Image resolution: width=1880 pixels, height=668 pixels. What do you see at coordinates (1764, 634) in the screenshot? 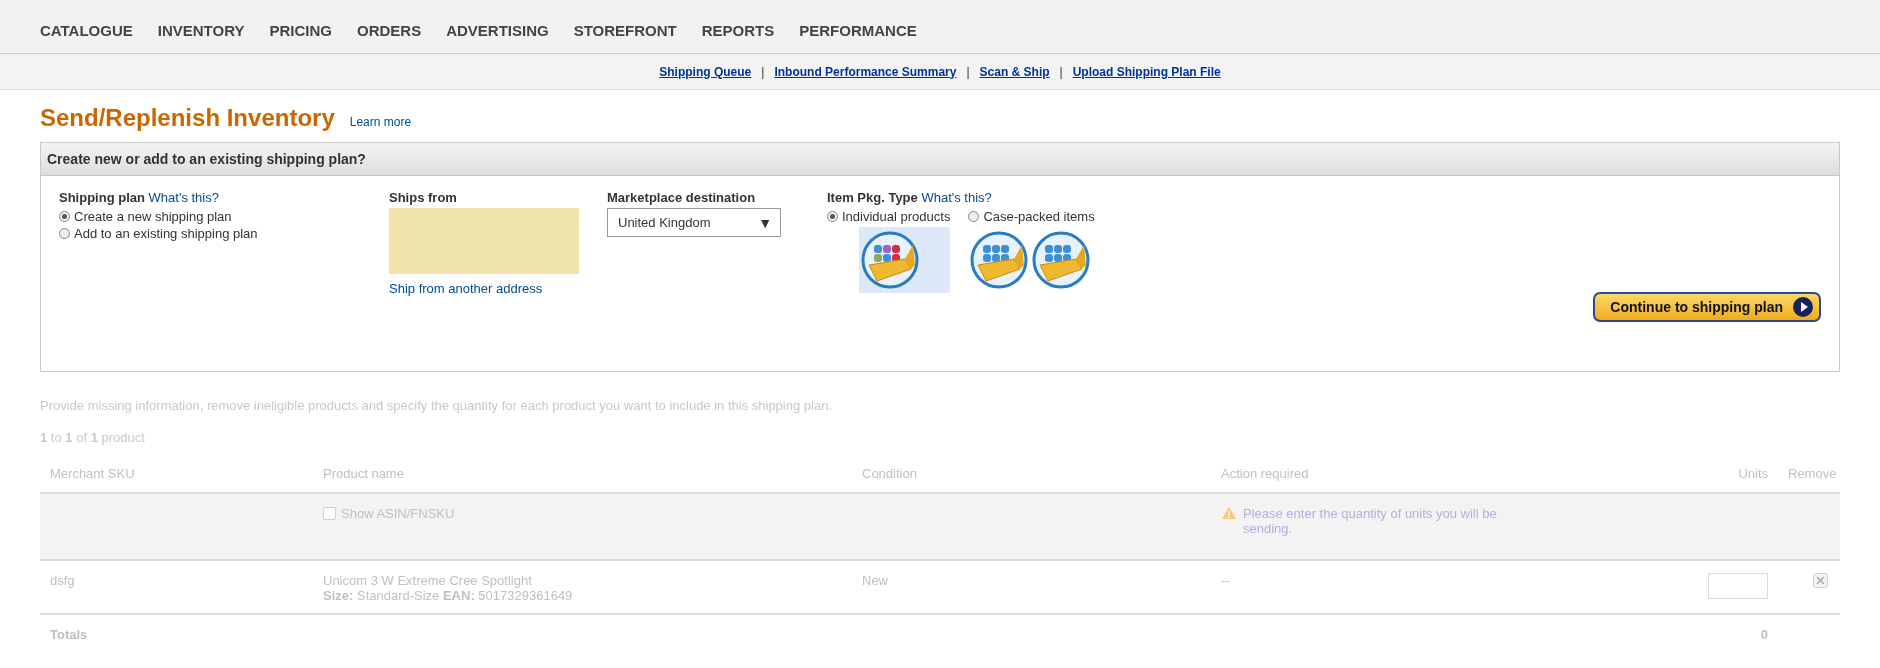
I see `totals-units: 0` at bounding box center [1764, 634].